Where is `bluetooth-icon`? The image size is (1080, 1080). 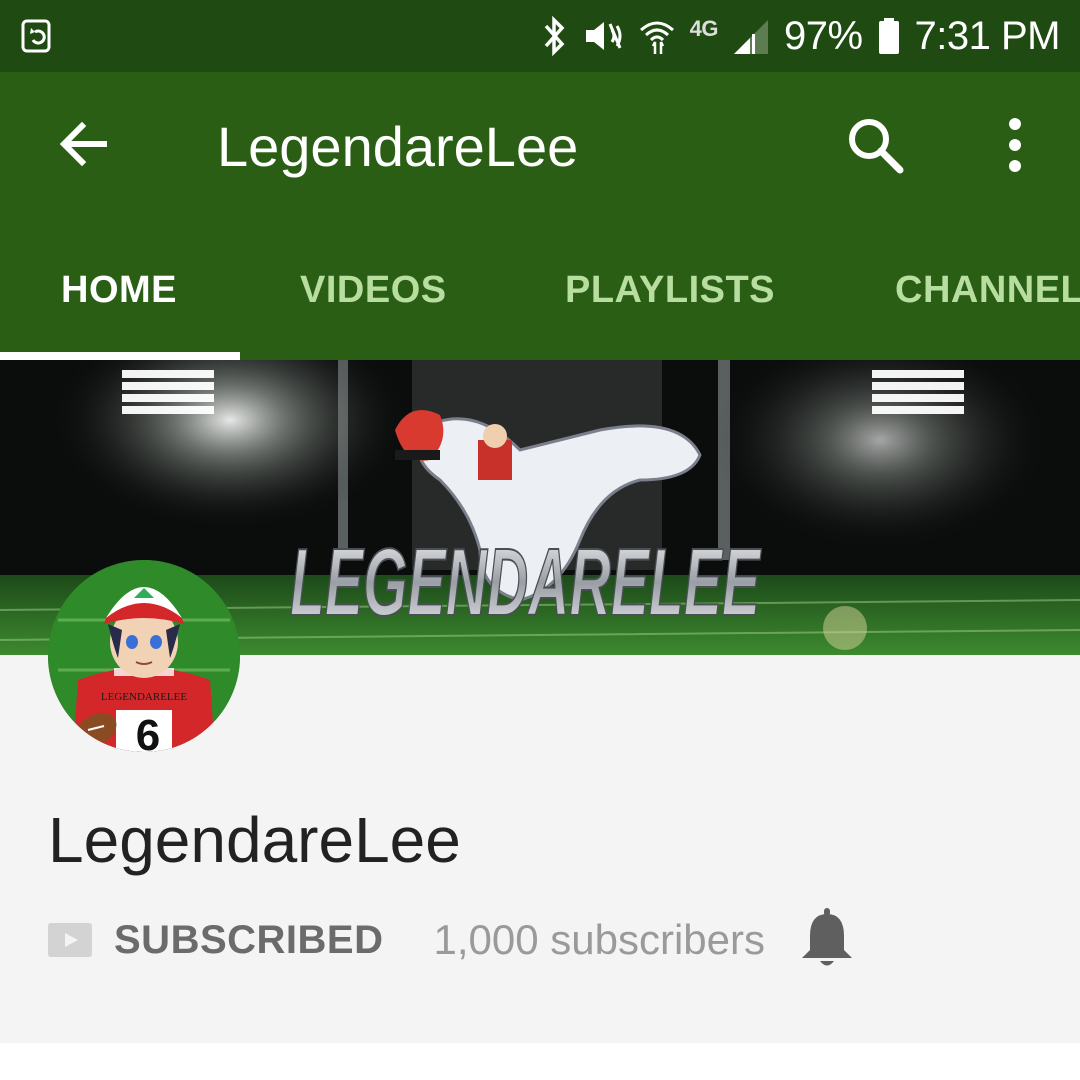 bluetooth-icon is located at coordinates (554, 36).